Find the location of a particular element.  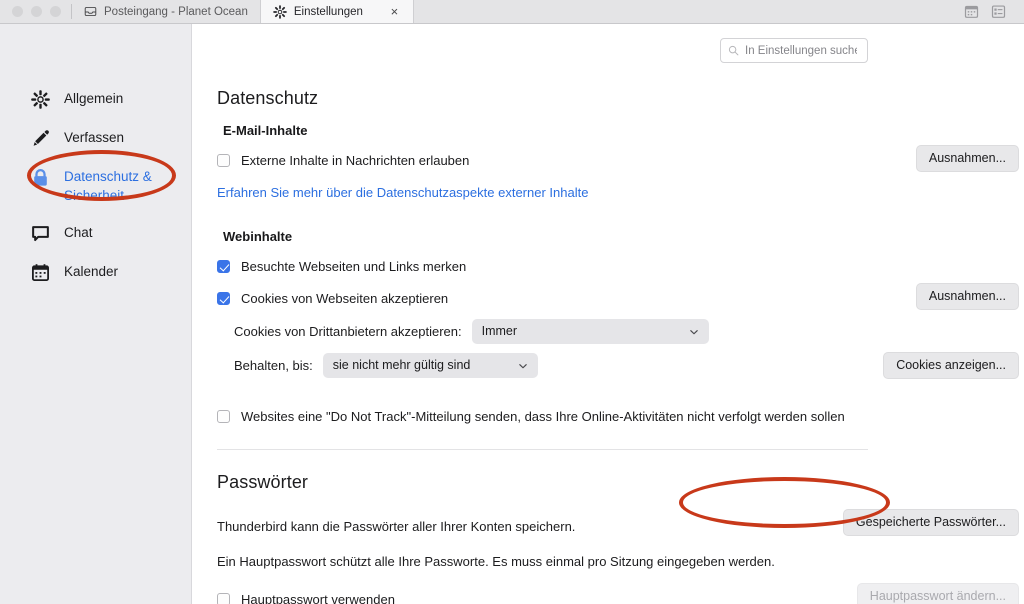

search-box is located at coordinates (794, 50).